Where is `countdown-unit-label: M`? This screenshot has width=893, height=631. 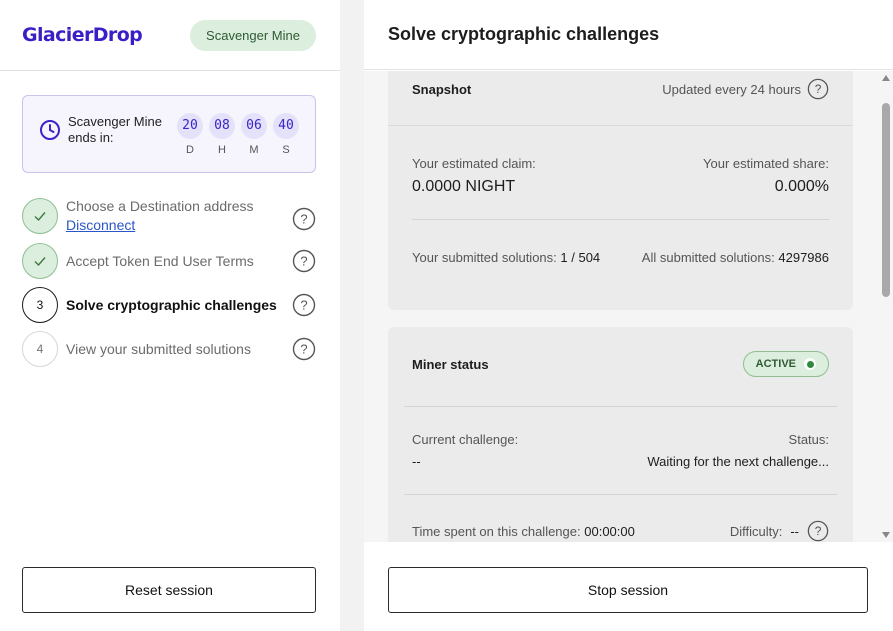
countdown-unit-label: M is located at coordinates (254, 149).